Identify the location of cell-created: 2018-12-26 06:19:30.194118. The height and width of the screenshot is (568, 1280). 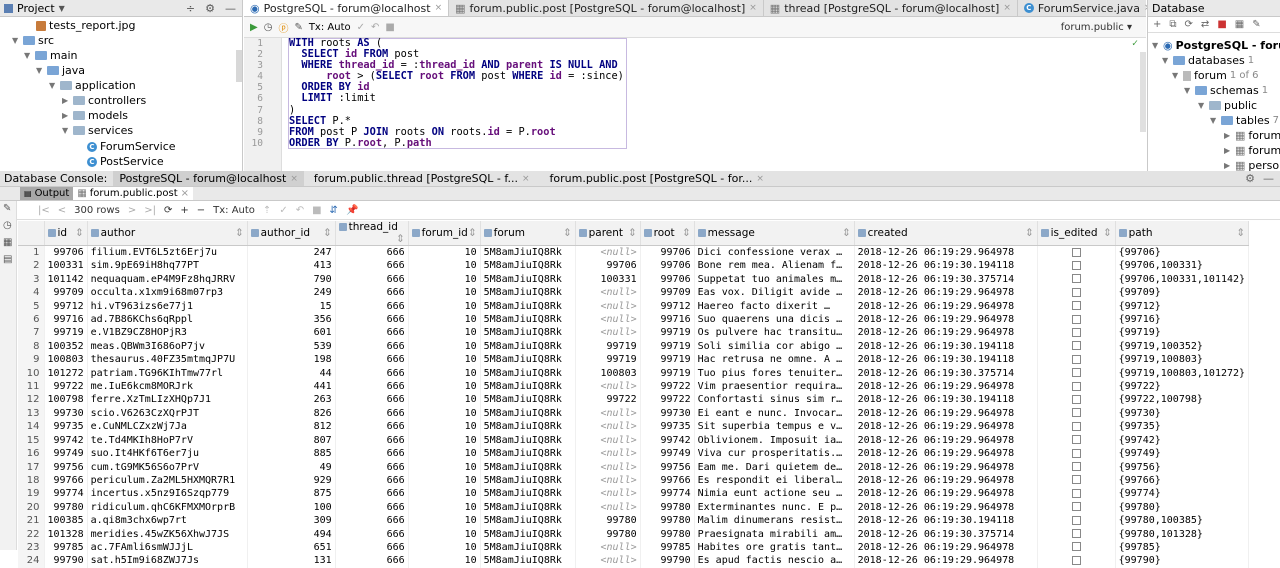
(946, 400).